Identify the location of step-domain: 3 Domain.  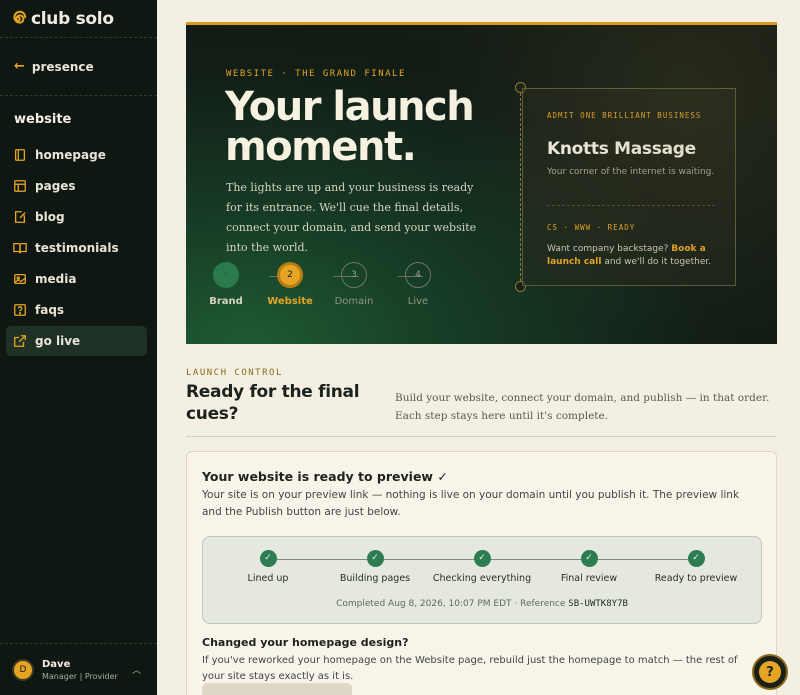
(354, 284).